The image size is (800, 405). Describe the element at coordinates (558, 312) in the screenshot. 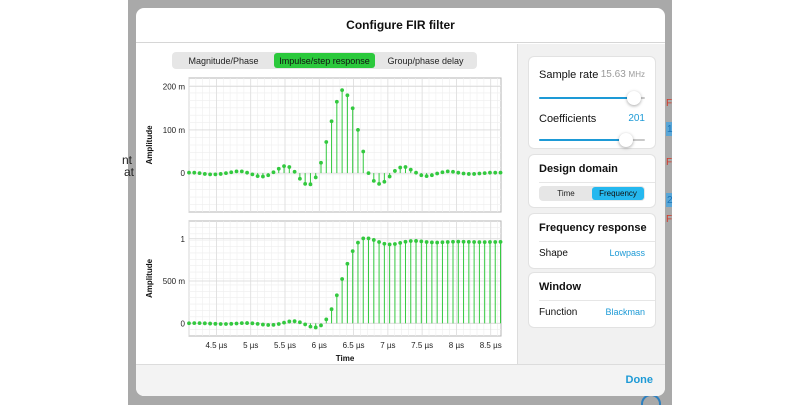

I see `function-label: Function` at that location.